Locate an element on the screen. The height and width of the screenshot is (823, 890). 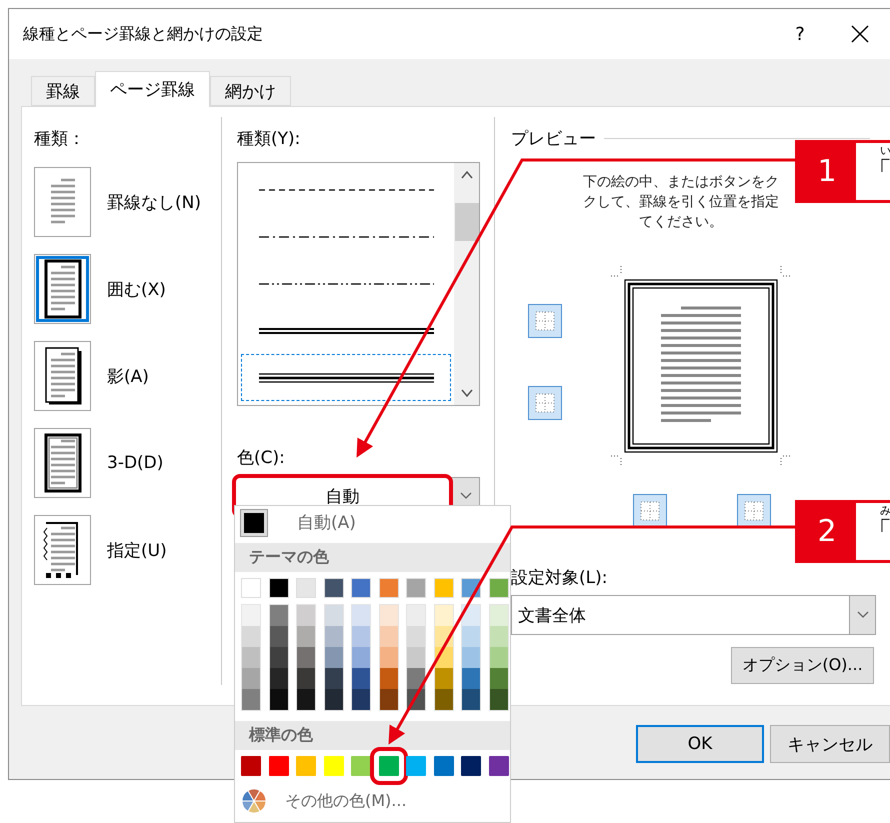
preview-title: プレビュー is located at coordinates (553, 139).